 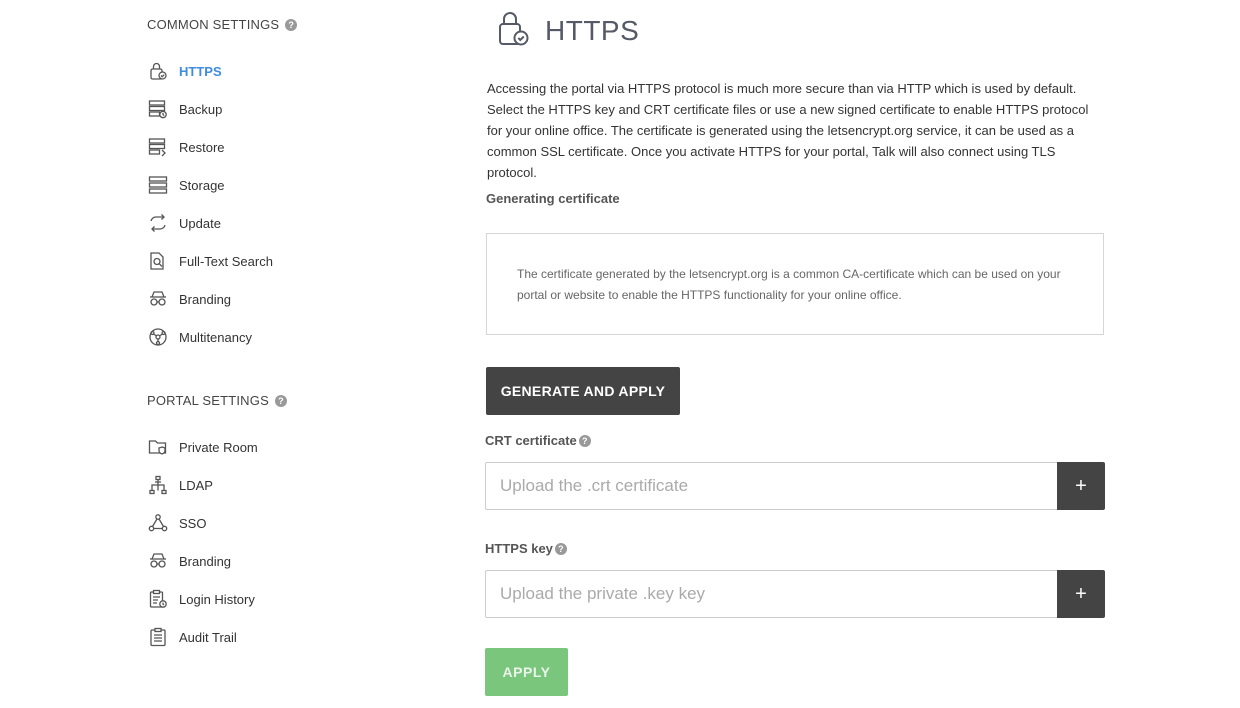 I want to click on sidebar-item-label: Storage, so click(x=202, y=185).